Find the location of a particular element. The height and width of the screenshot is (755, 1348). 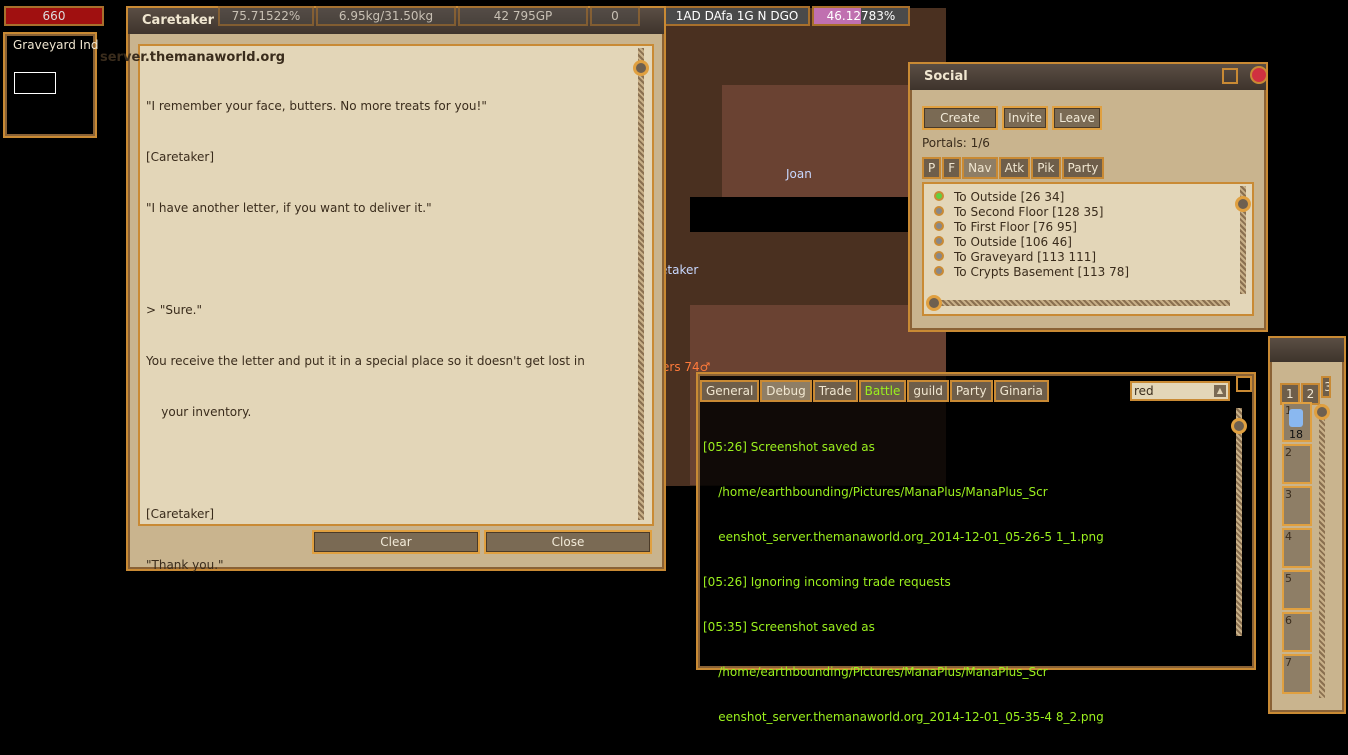

chat-color-select: red ▲ is located at coordinates (1180, 391).